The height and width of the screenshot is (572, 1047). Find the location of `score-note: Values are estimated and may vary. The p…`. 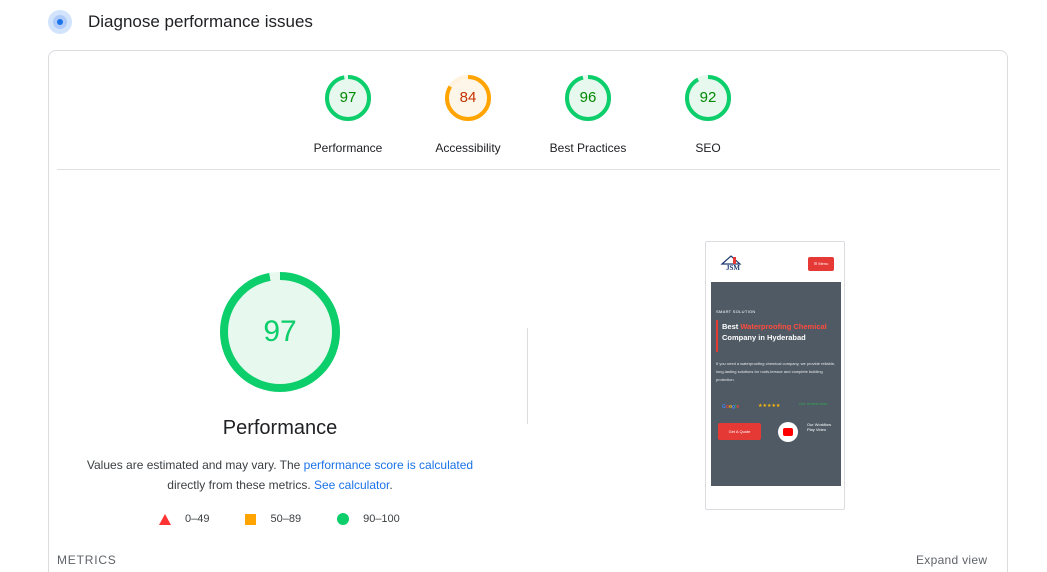

score-note: Values are estimated and may vary. The p… is located at coordinates (280, 475).